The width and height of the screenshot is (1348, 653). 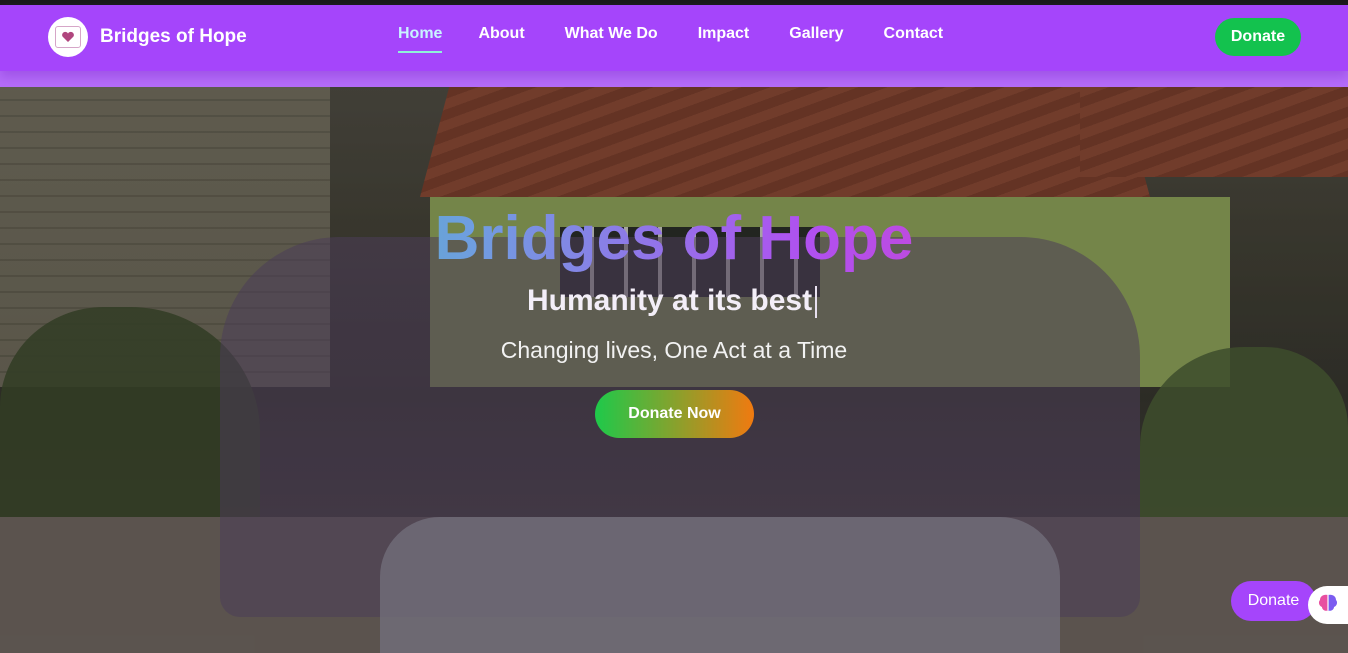 I want to click on typing-cursor, so click(x=816, y=302).